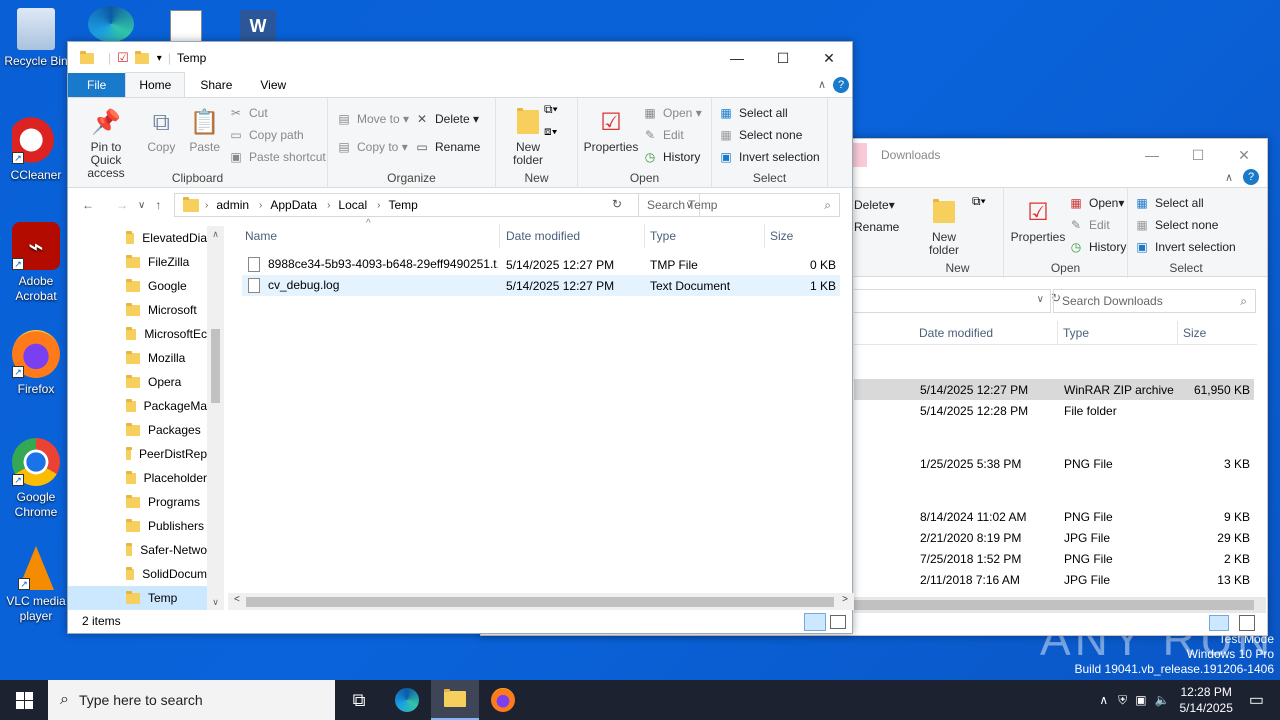 The height and width of the screenshot is (720, 1280). Describe the element at coordinates (460, 58) in the screenshot. I see `temp-titlebar: | ☑ ▾ | Temp — ☐ ✕` at that location.